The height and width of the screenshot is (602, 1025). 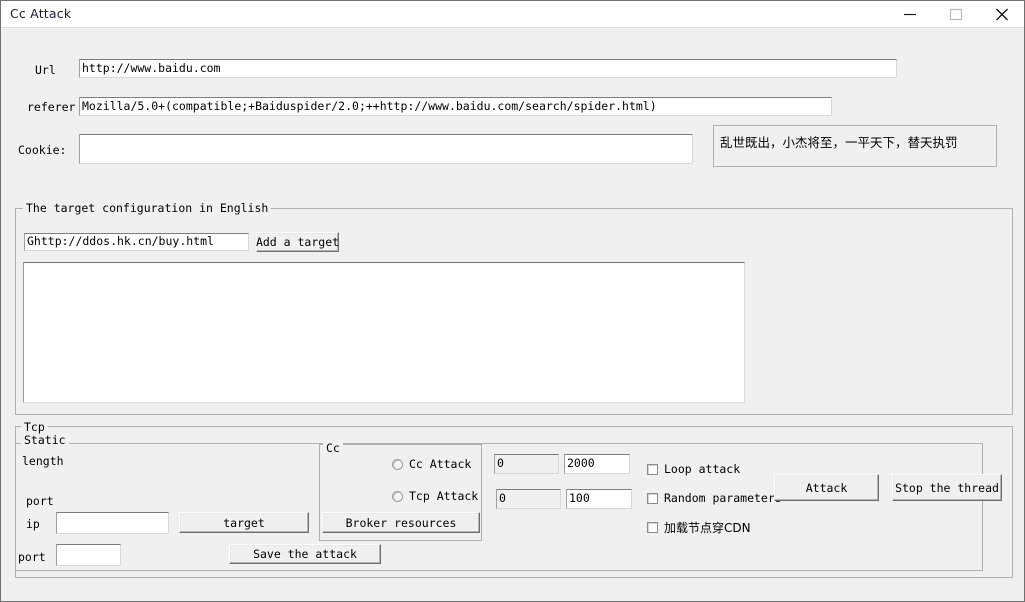 I want to click on param-row1-left-input: 0, so click(x=526, y=464).